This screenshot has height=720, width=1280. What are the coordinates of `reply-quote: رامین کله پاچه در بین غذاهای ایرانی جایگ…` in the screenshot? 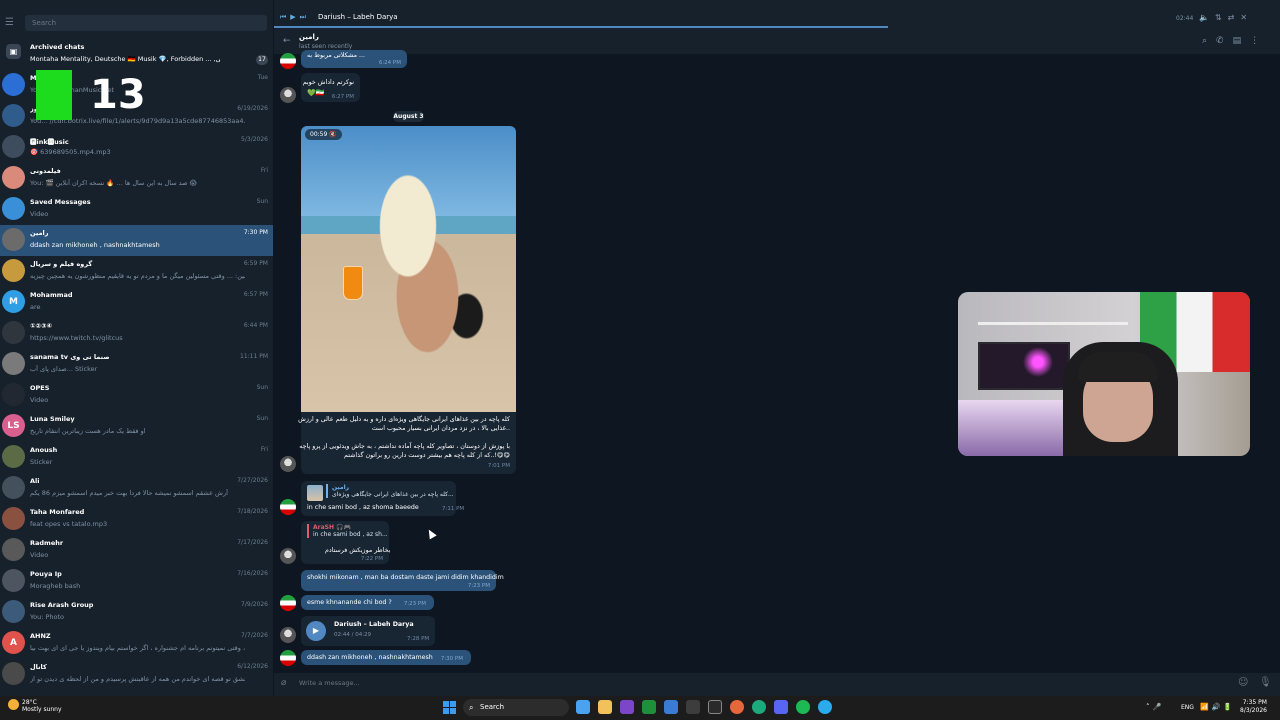 It's located at (390, 491).